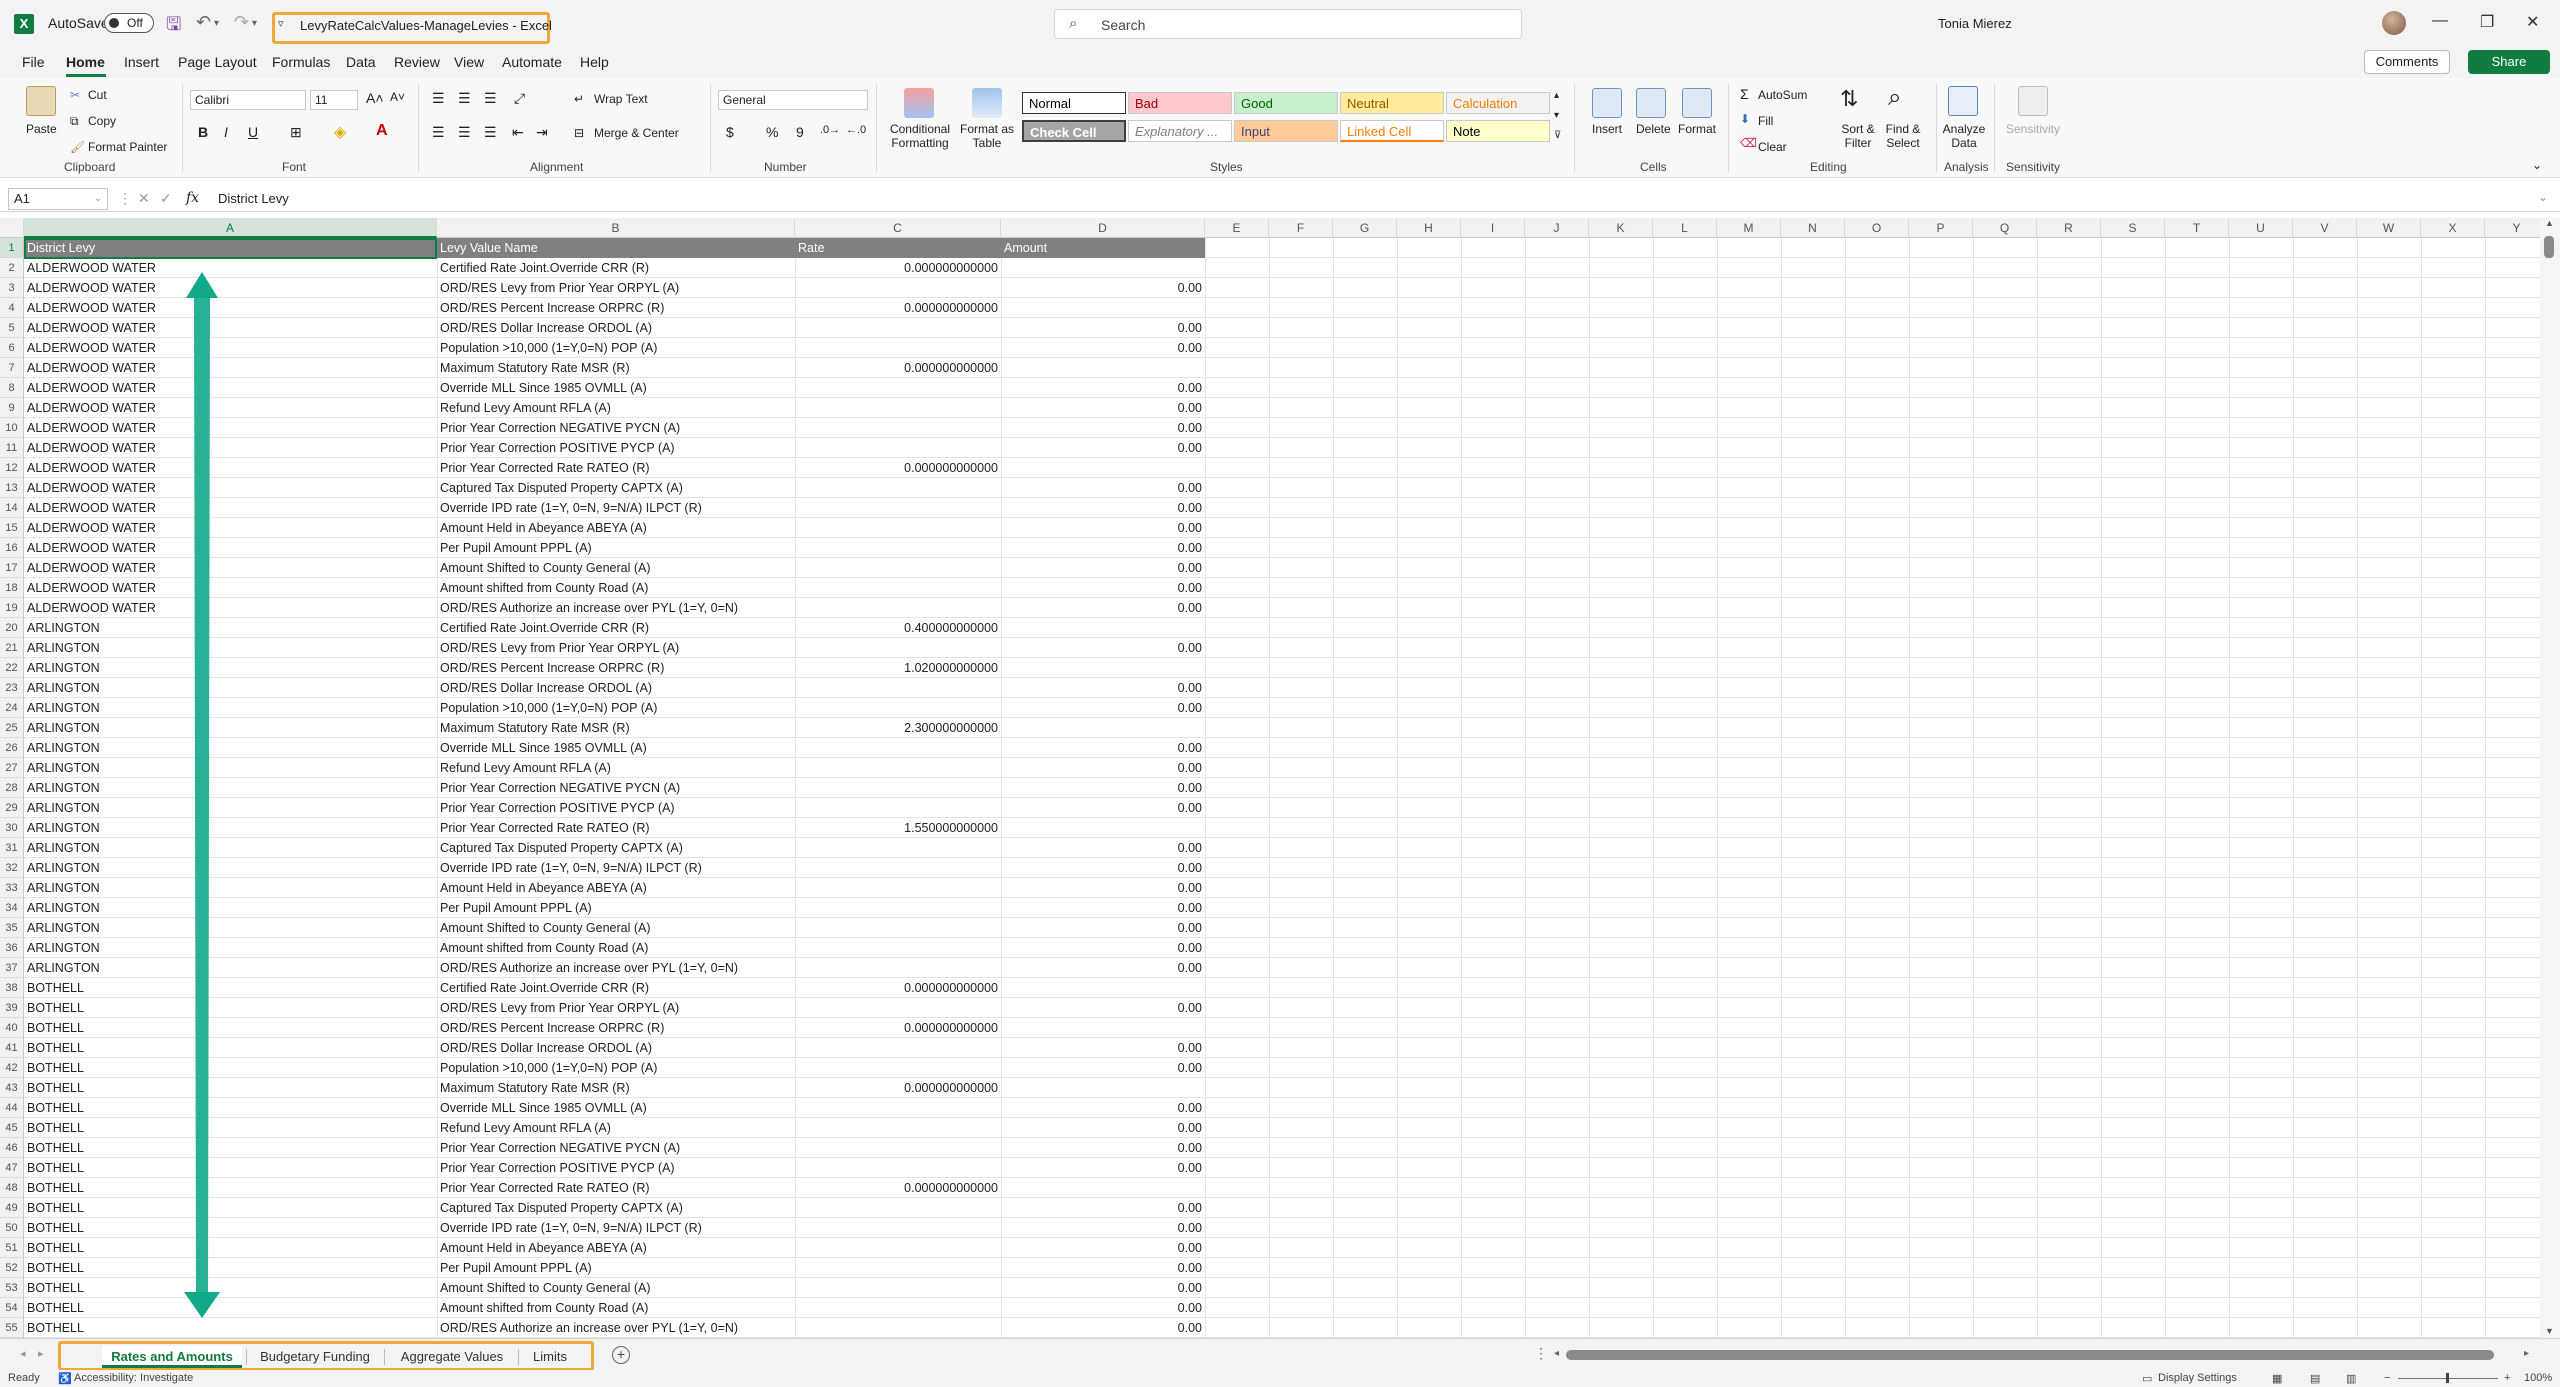 The width and height of the screenshot is (2560, 1387). I want to click on levy-value-name-cell: Prior Year Correction POSITIVE PYCP (A), so click(616, 808).